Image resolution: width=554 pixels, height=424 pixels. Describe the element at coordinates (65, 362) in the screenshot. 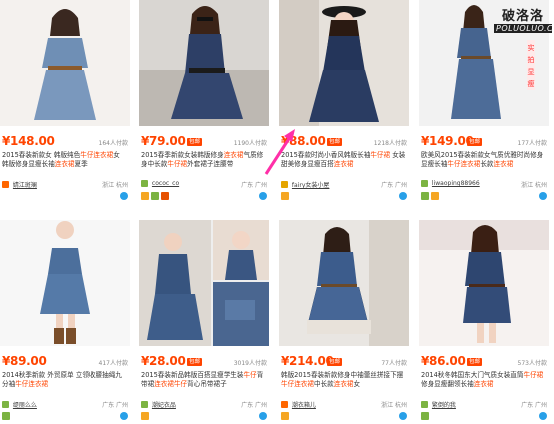

I see `price-row: ¥89.00 417人付款` at that location.